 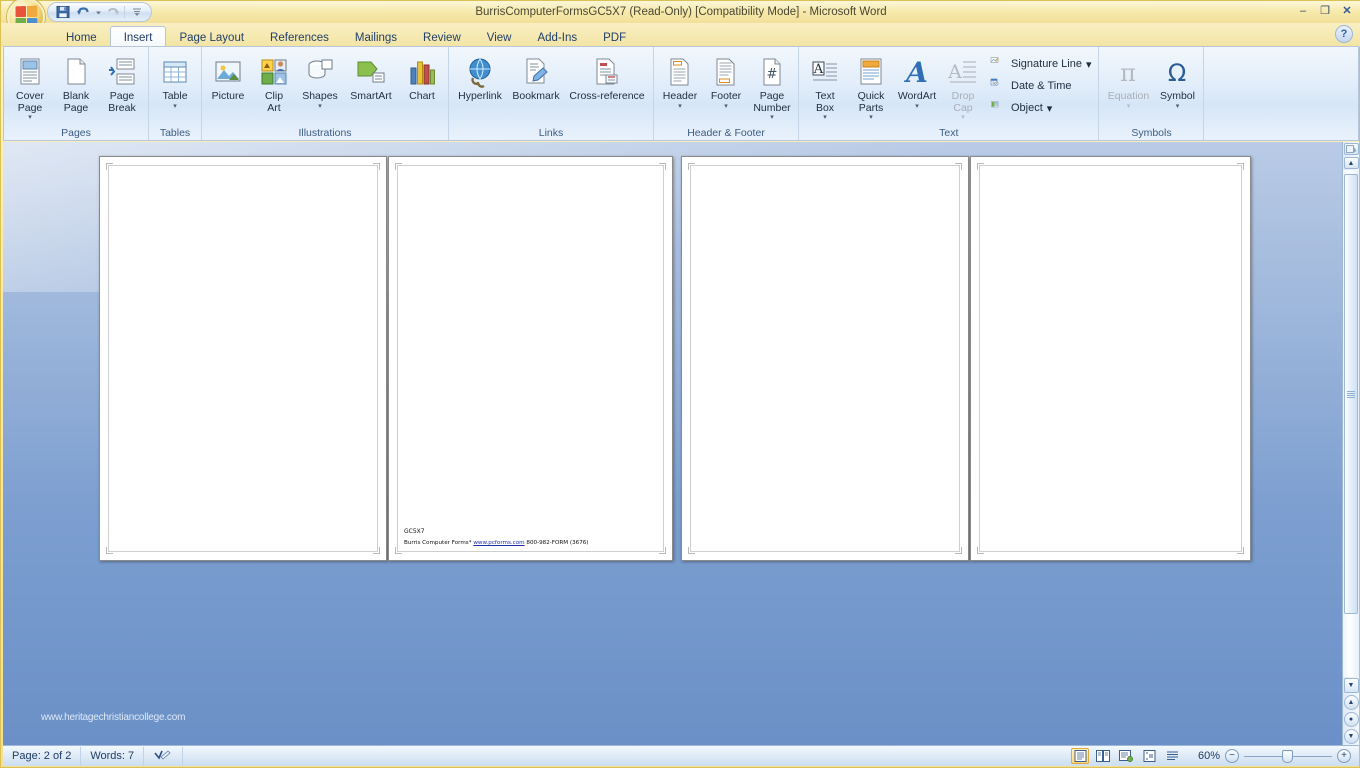 I want to click on maximize-button: ❐, so click(x=1325, y=10).